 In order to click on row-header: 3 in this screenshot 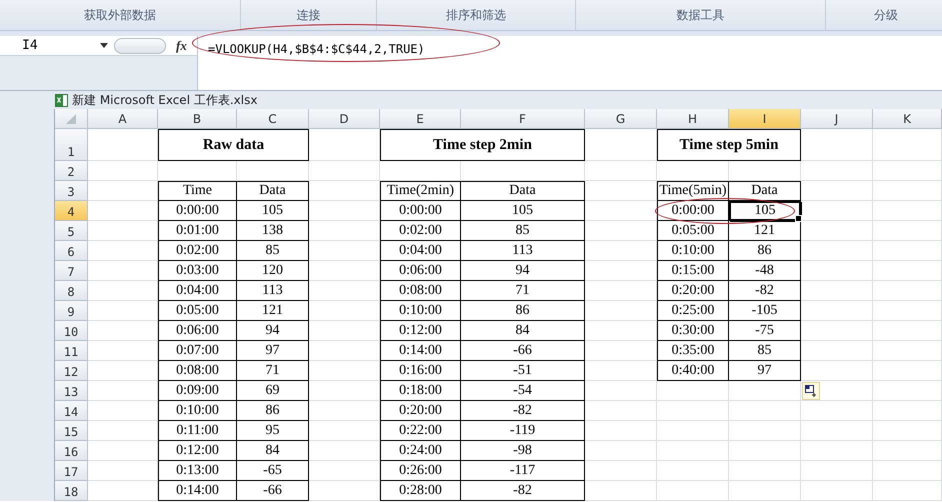, I will do `click(71, 191)`.